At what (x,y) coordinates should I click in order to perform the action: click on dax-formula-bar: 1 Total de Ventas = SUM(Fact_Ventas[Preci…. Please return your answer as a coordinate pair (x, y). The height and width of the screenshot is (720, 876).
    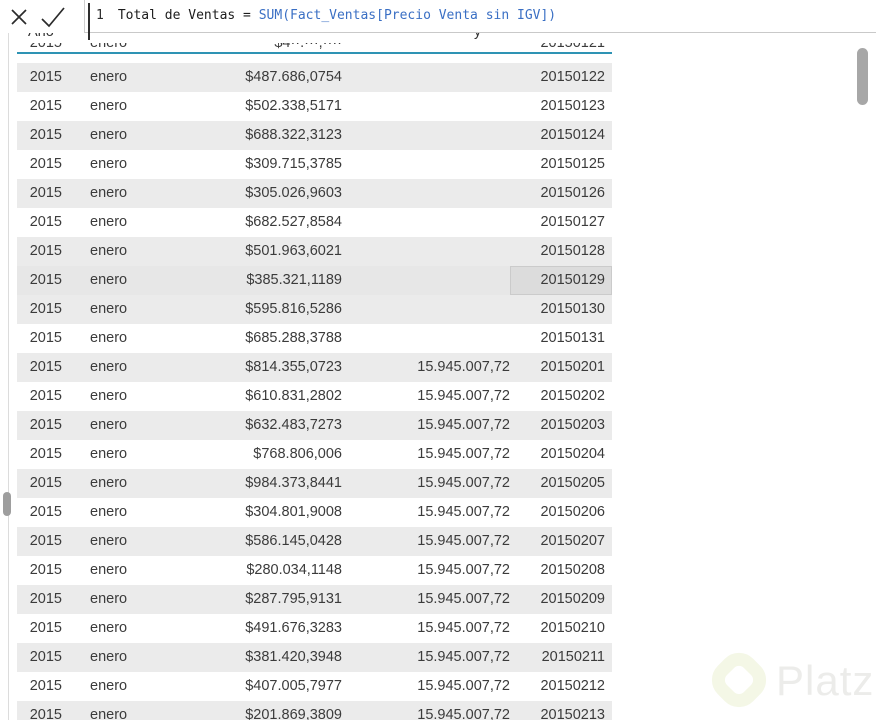
    Looking at the image, I should click on (438, 16).